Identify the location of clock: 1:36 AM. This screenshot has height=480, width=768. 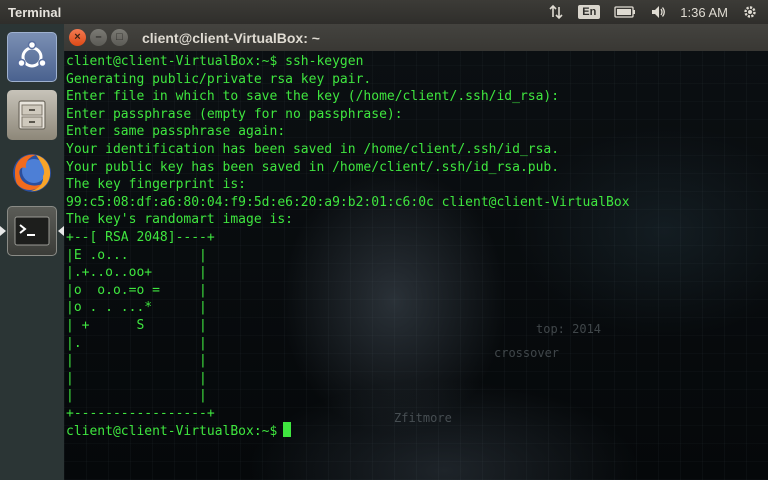
(704, 12).